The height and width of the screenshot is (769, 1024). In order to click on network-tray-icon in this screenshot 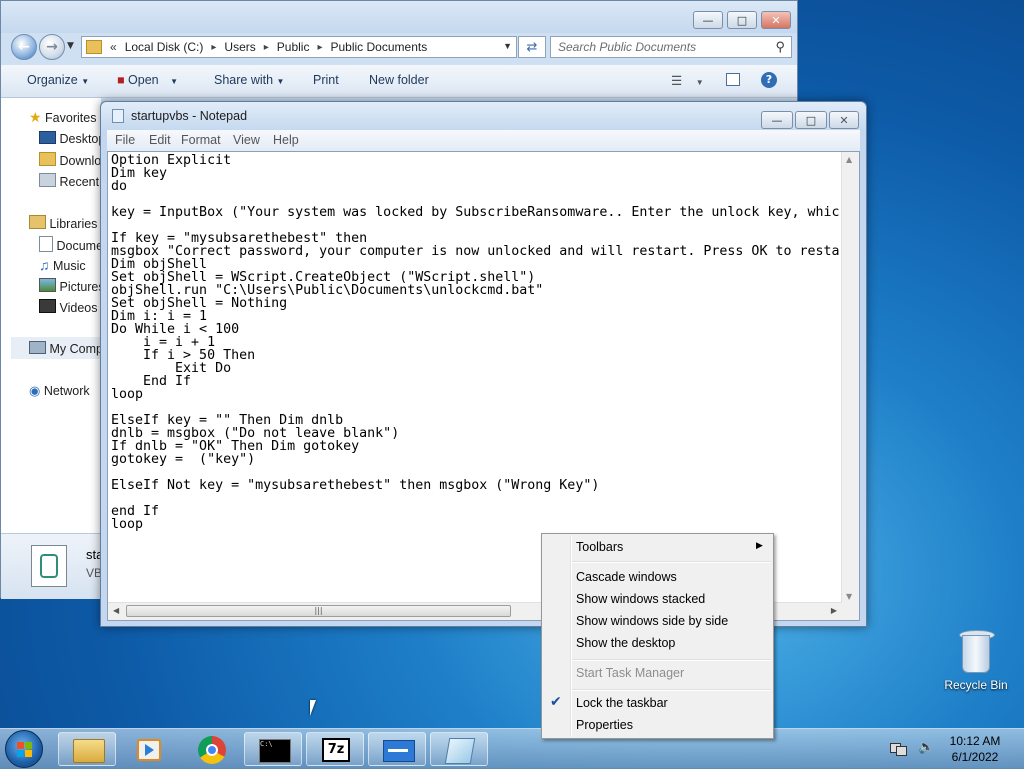, I will do `click(898, 748)`.